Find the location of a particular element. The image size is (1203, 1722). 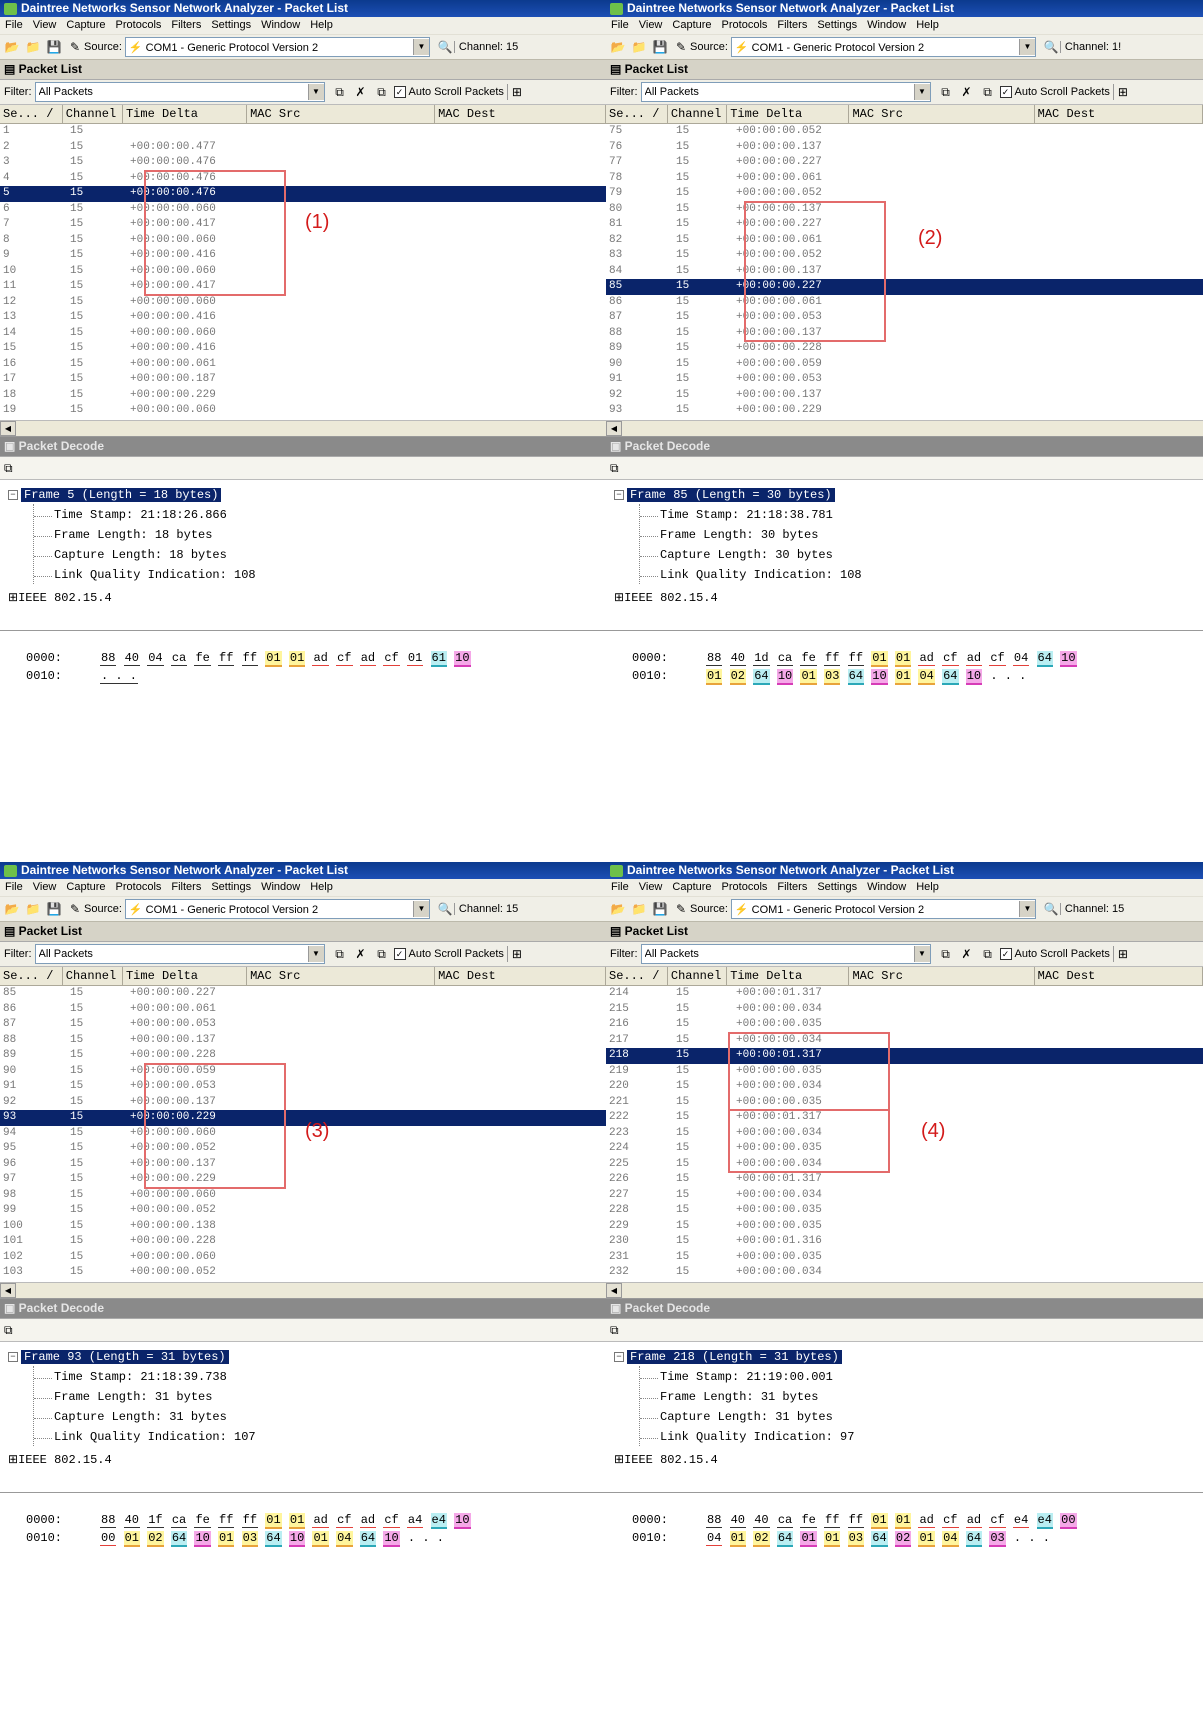

hex-byte: ca is located at coordinates (179, 658).